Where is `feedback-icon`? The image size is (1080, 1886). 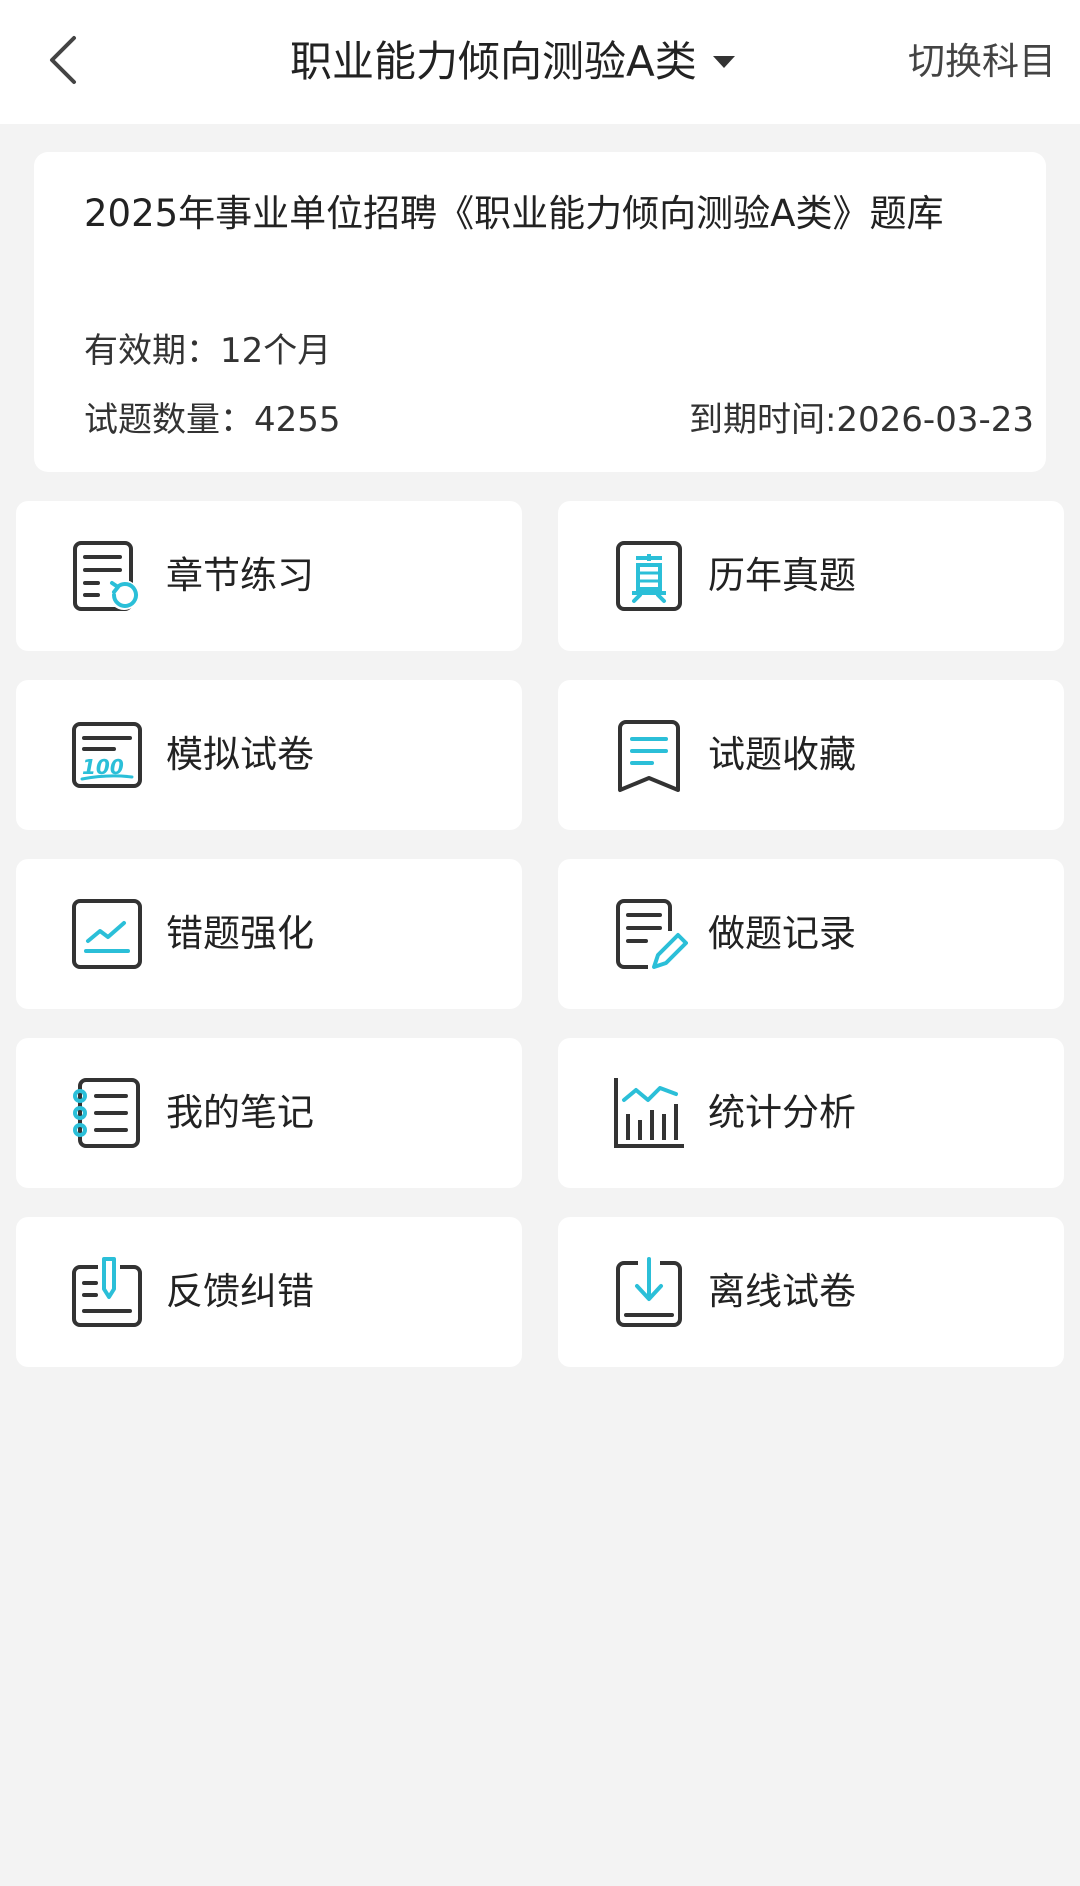
feedback-icon is located at coordinates (107, 1292).